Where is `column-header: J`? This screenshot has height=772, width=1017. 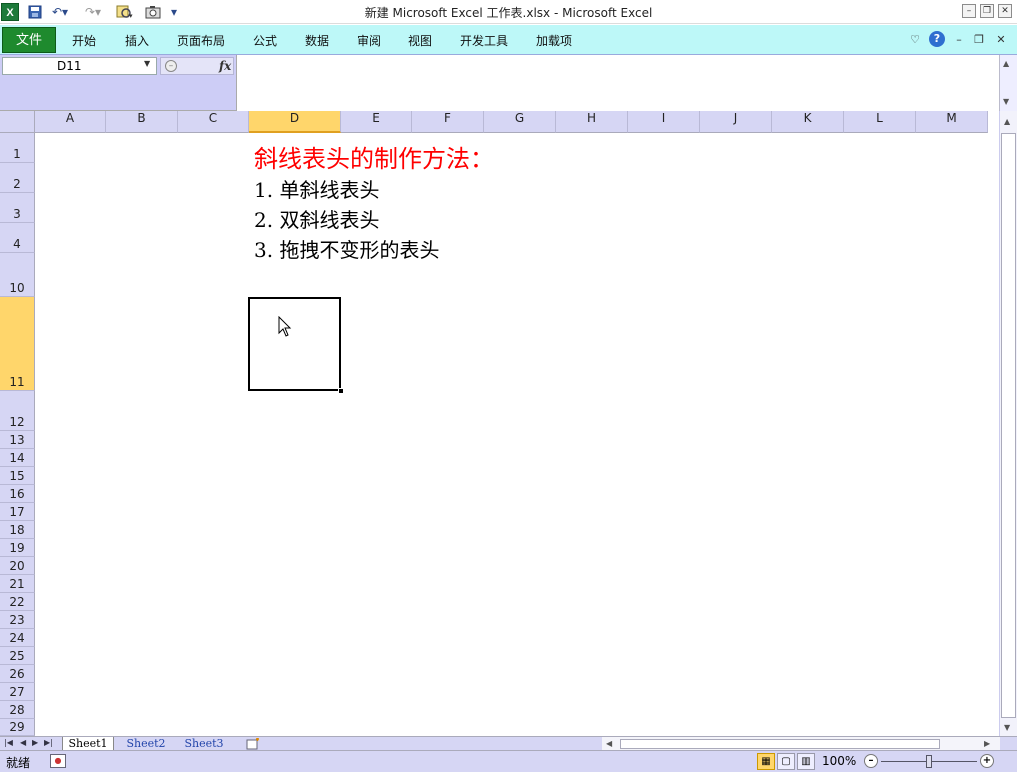
column-header: J is located at coordinates (736, 122).